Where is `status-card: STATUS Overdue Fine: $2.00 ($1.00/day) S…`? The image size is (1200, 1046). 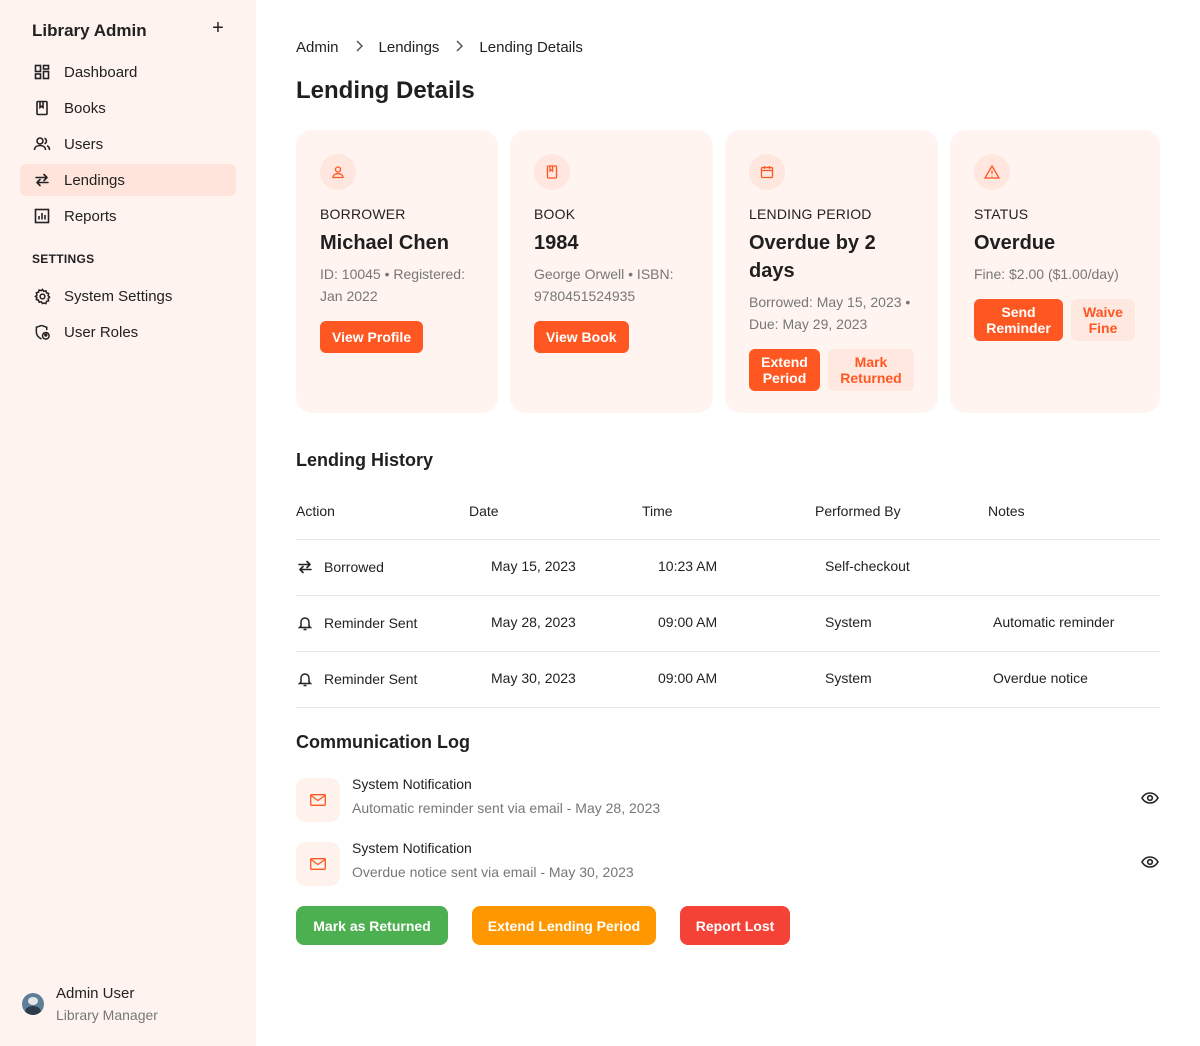 status-card: STATUS Overdue Fine: $2.00 ($1.00/day) S… is located at coordinates (1055, 271).